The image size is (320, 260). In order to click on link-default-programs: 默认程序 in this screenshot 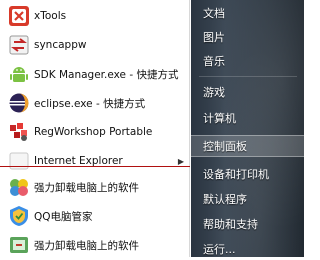, I will do `click(247, 199)`.